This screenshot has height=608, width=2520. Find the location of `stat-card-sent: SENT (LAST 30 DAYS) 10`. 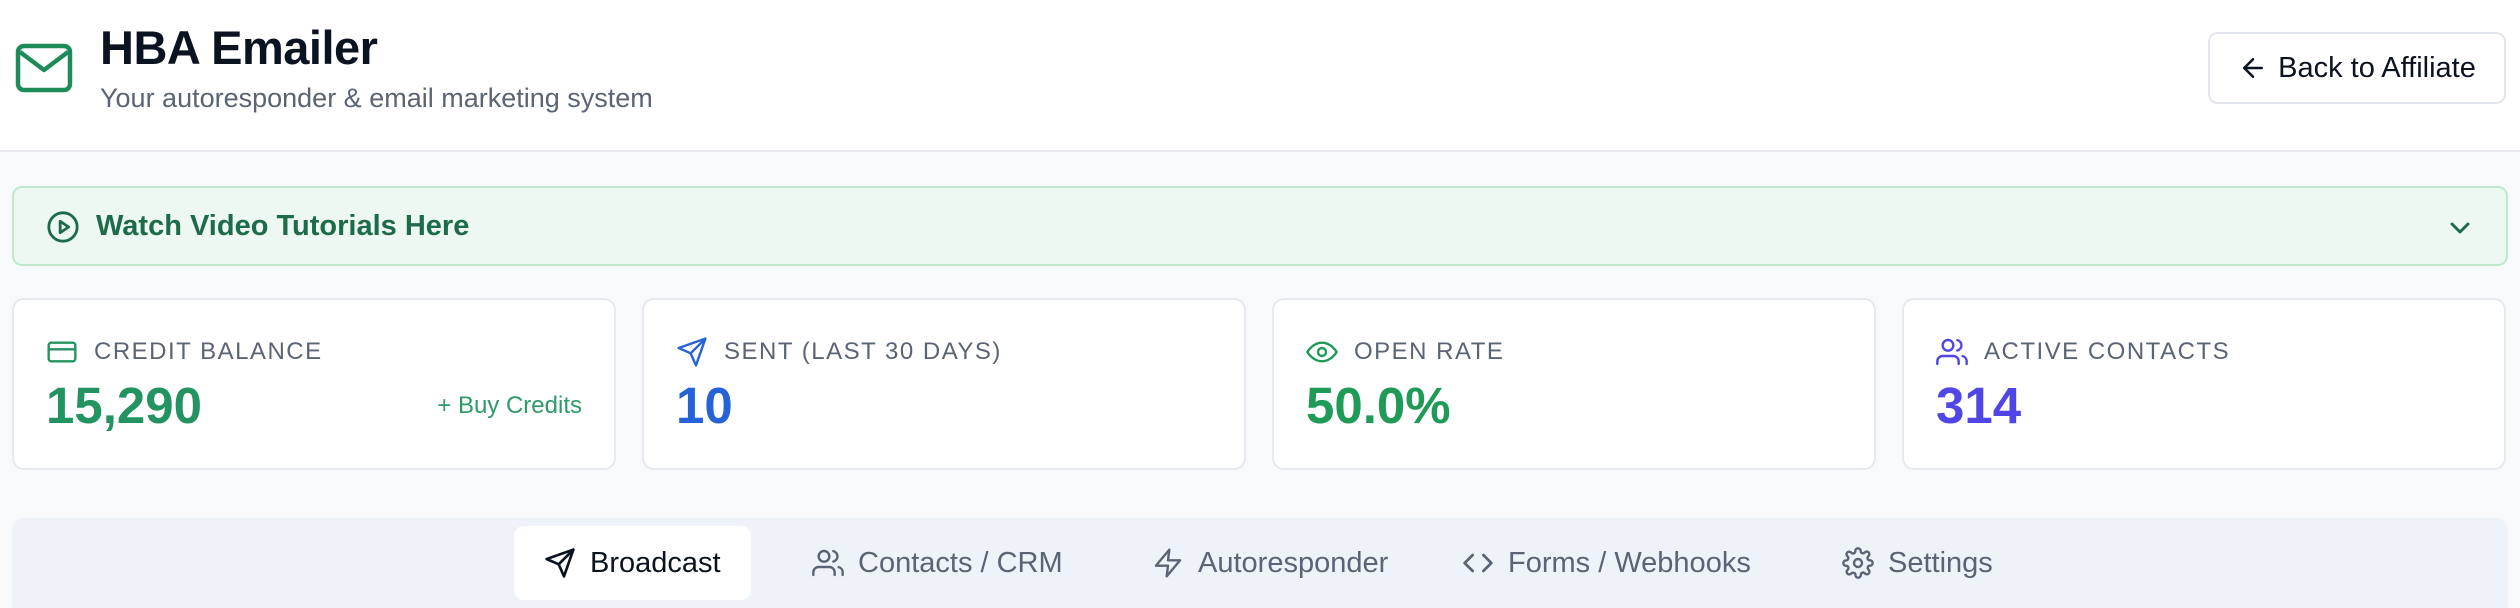

stat-card-sent: SENT (LAST 30 DAYS) 10 is located at coordinates (944, 384).